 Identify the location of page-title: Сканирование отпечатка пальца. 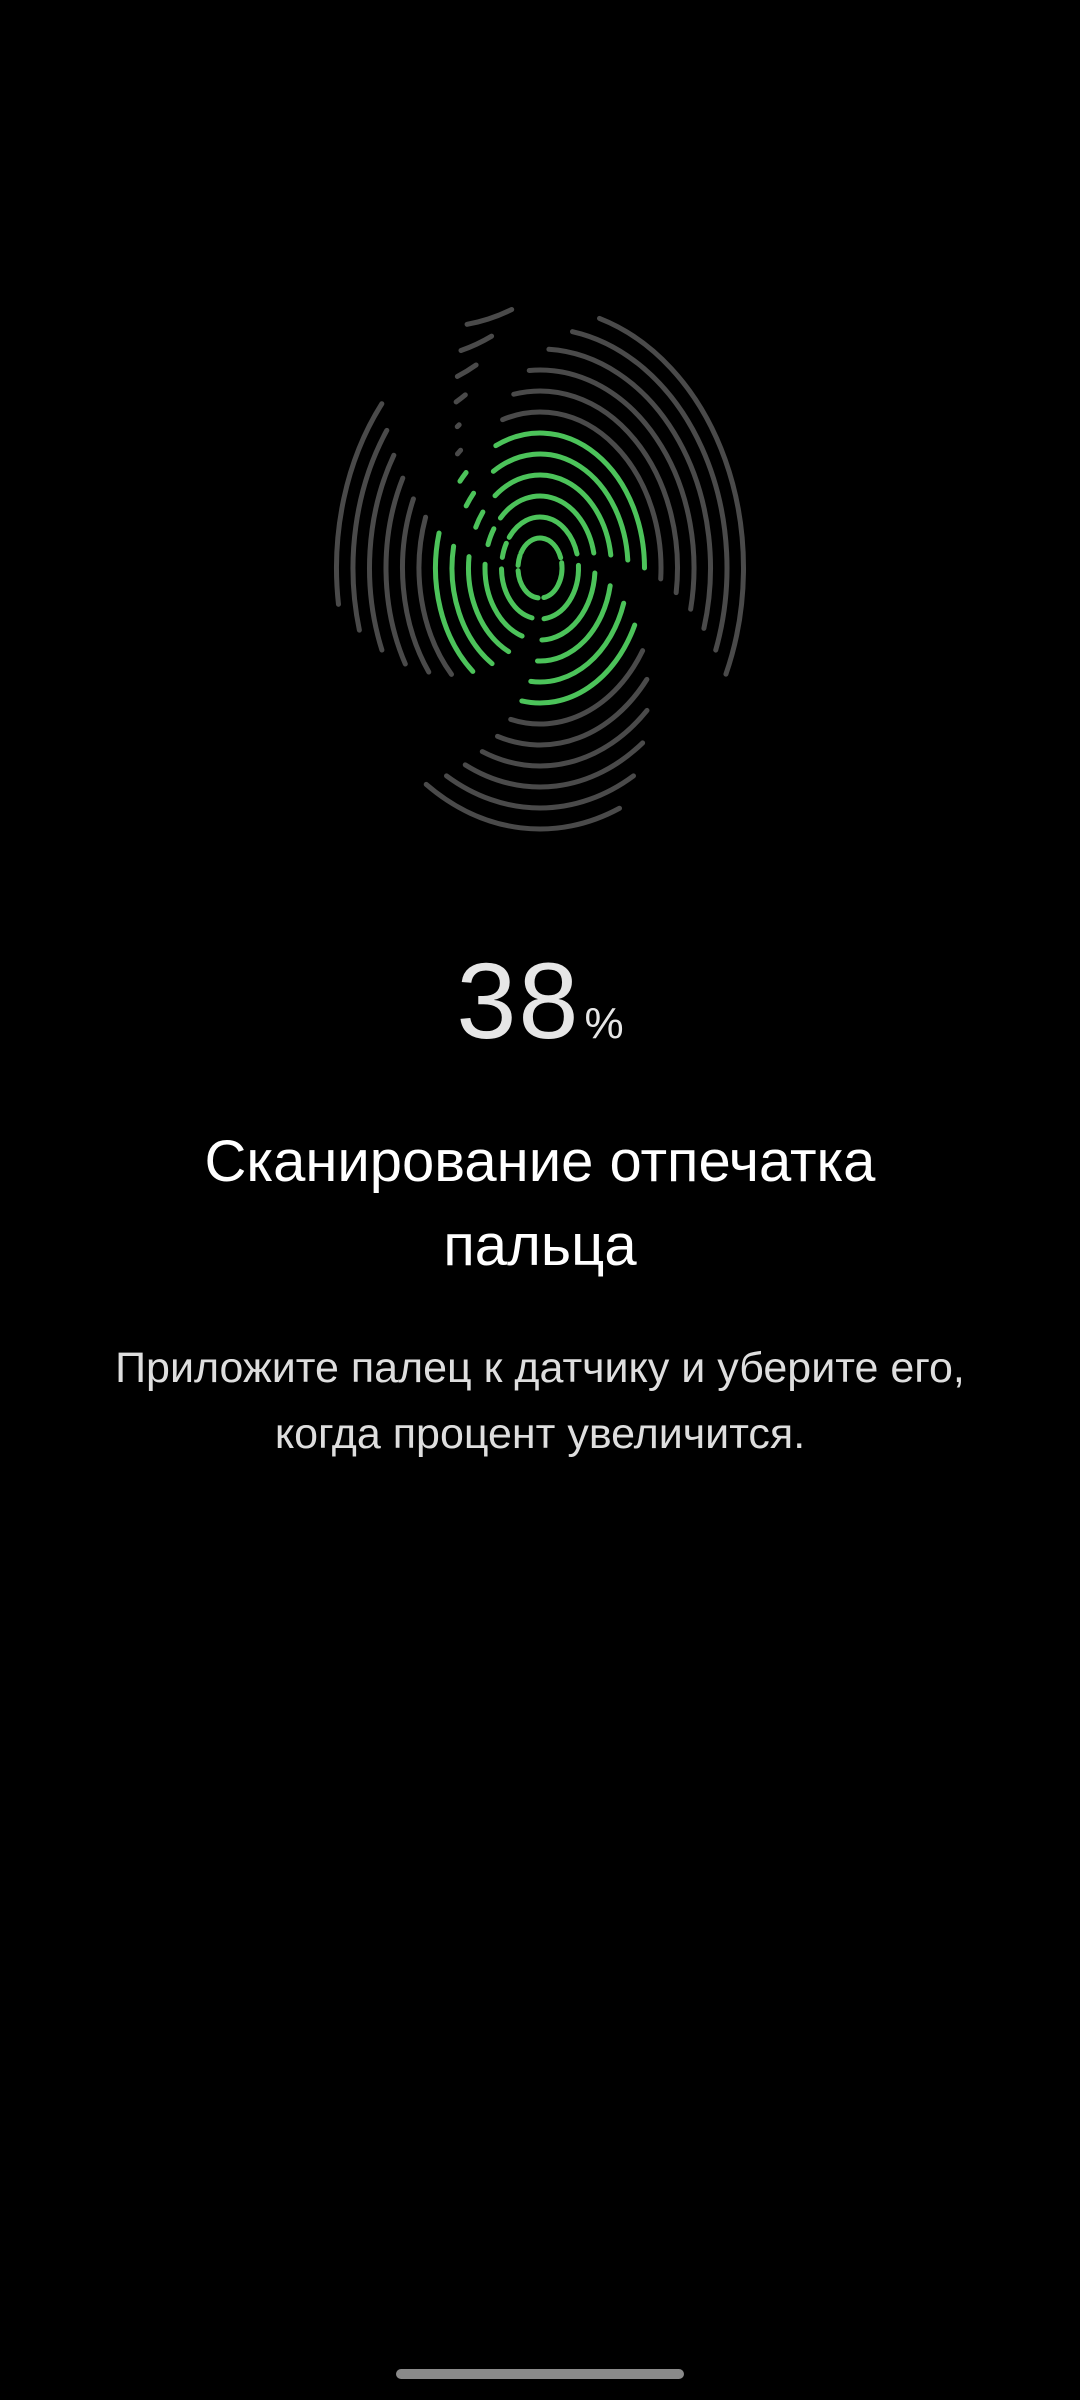
(540, 1203).